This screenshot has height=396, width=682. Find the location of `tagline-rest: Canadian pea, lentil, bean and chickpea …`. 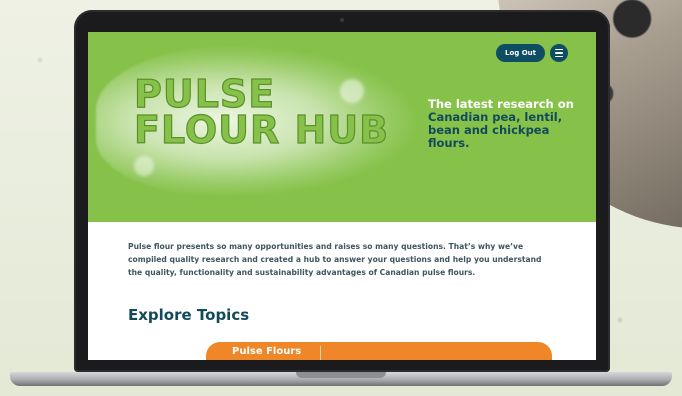

tagline-rest: Canadian pea, lentil, bean and chickpea … is located at coordinates (495, 130).